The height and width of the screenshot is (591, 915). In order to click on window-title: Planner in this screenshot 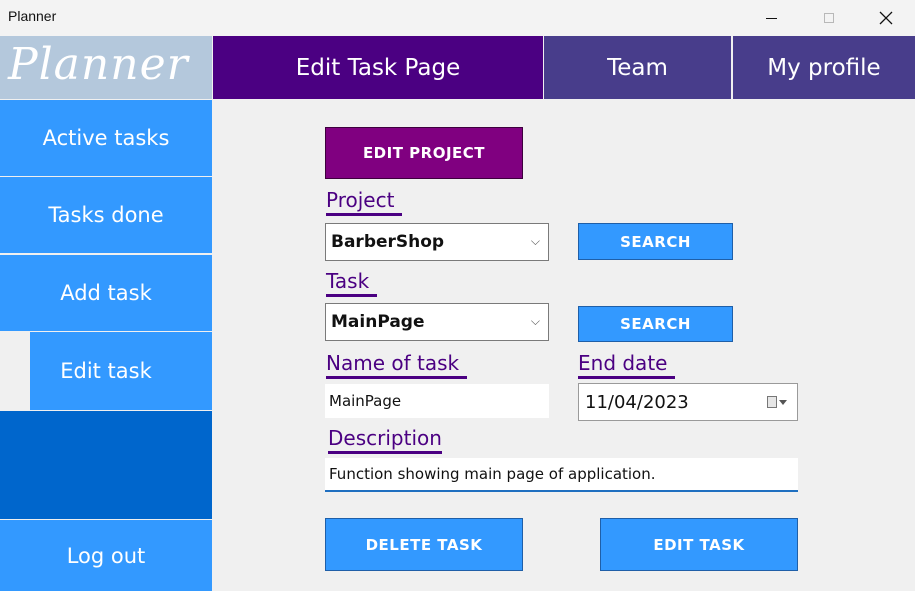, I will do `click(32, 16)`.